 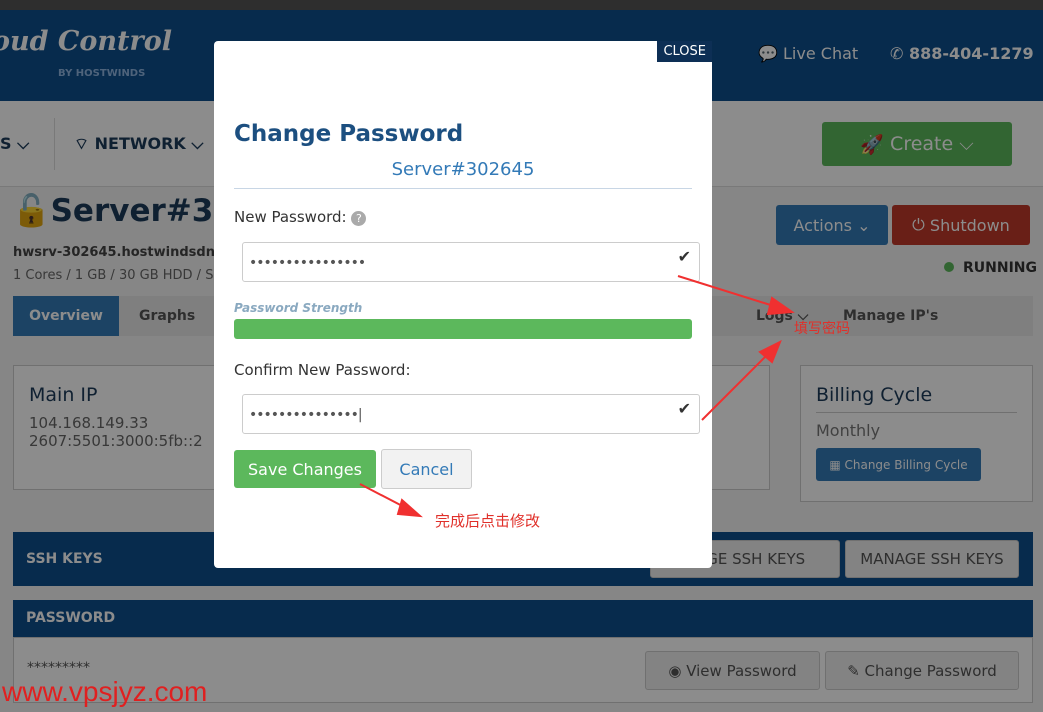 What do you see at coordinates (822, 329) in the screenshot?
I see `annotation-fill: 填写密码` at bounding box center [822, 329].